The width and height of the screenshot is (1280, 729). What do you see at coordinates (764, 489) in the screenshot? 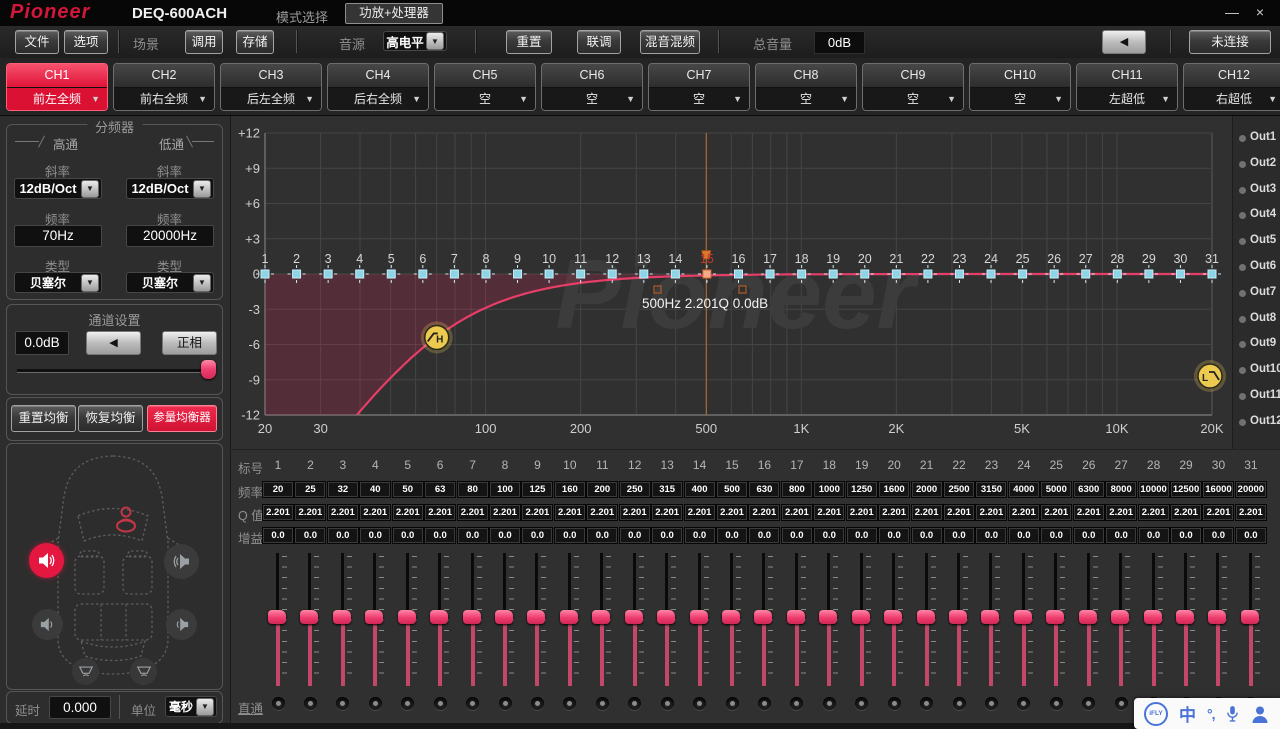
I see `band-16-freq-value: 630` at bounding box center [764, 489].